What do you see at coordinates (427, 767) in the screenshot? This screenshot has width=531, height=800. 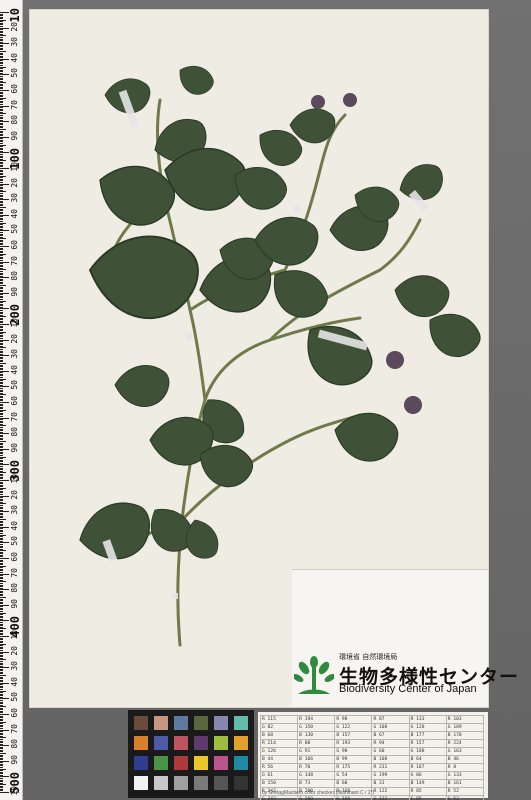 I see `table-cell: R 187` at bounding box center [427, 767].